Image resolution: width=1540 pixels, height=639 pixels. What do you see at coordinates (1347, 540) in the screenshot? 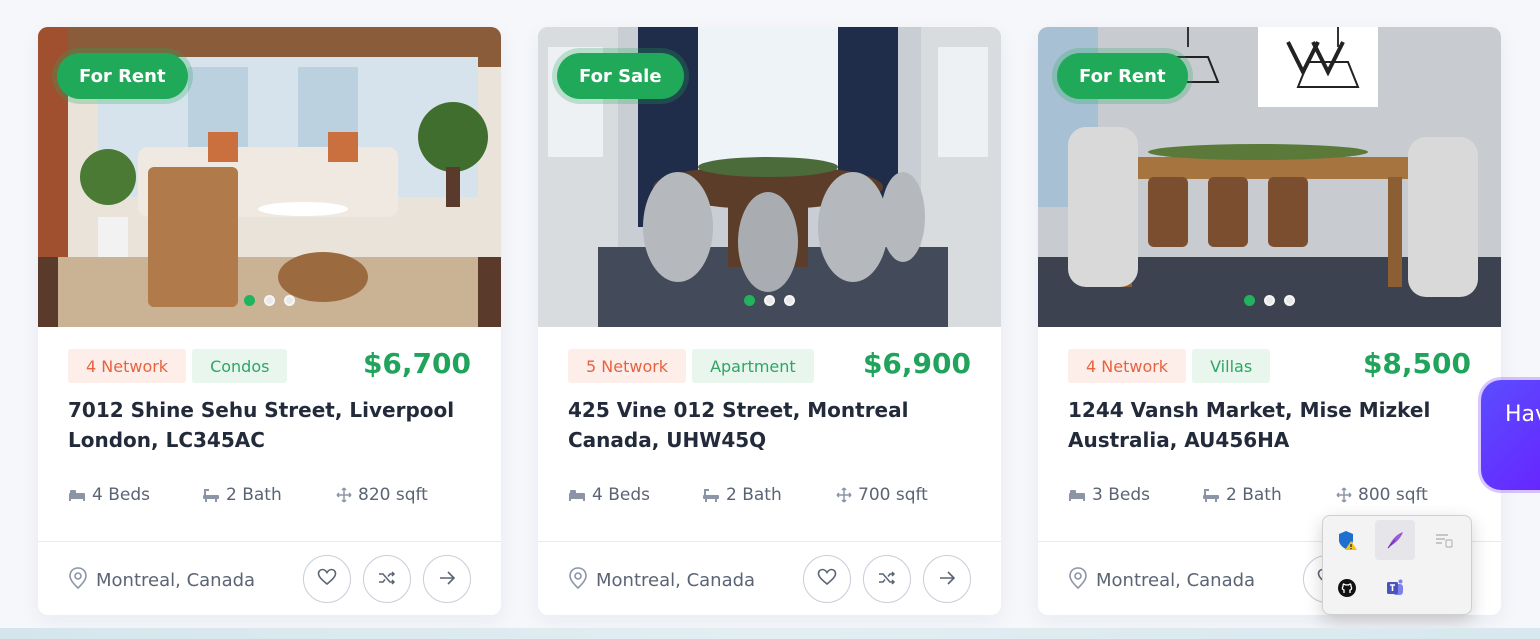
I see `windows-security-icon` at bounding box center [1347, 540].